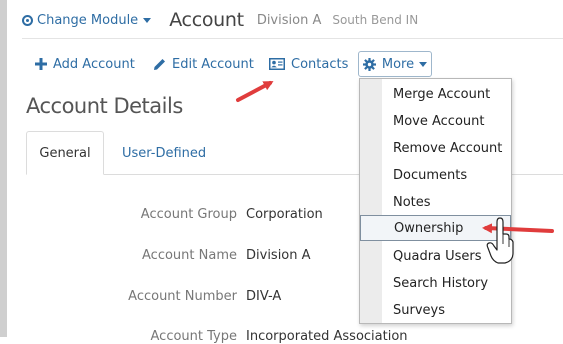 This screenshot has height=344, width=563. Describe the element at coordinates (435, 228) in the screenshot. I see `menu-item-ownership: Ownership` at that location.